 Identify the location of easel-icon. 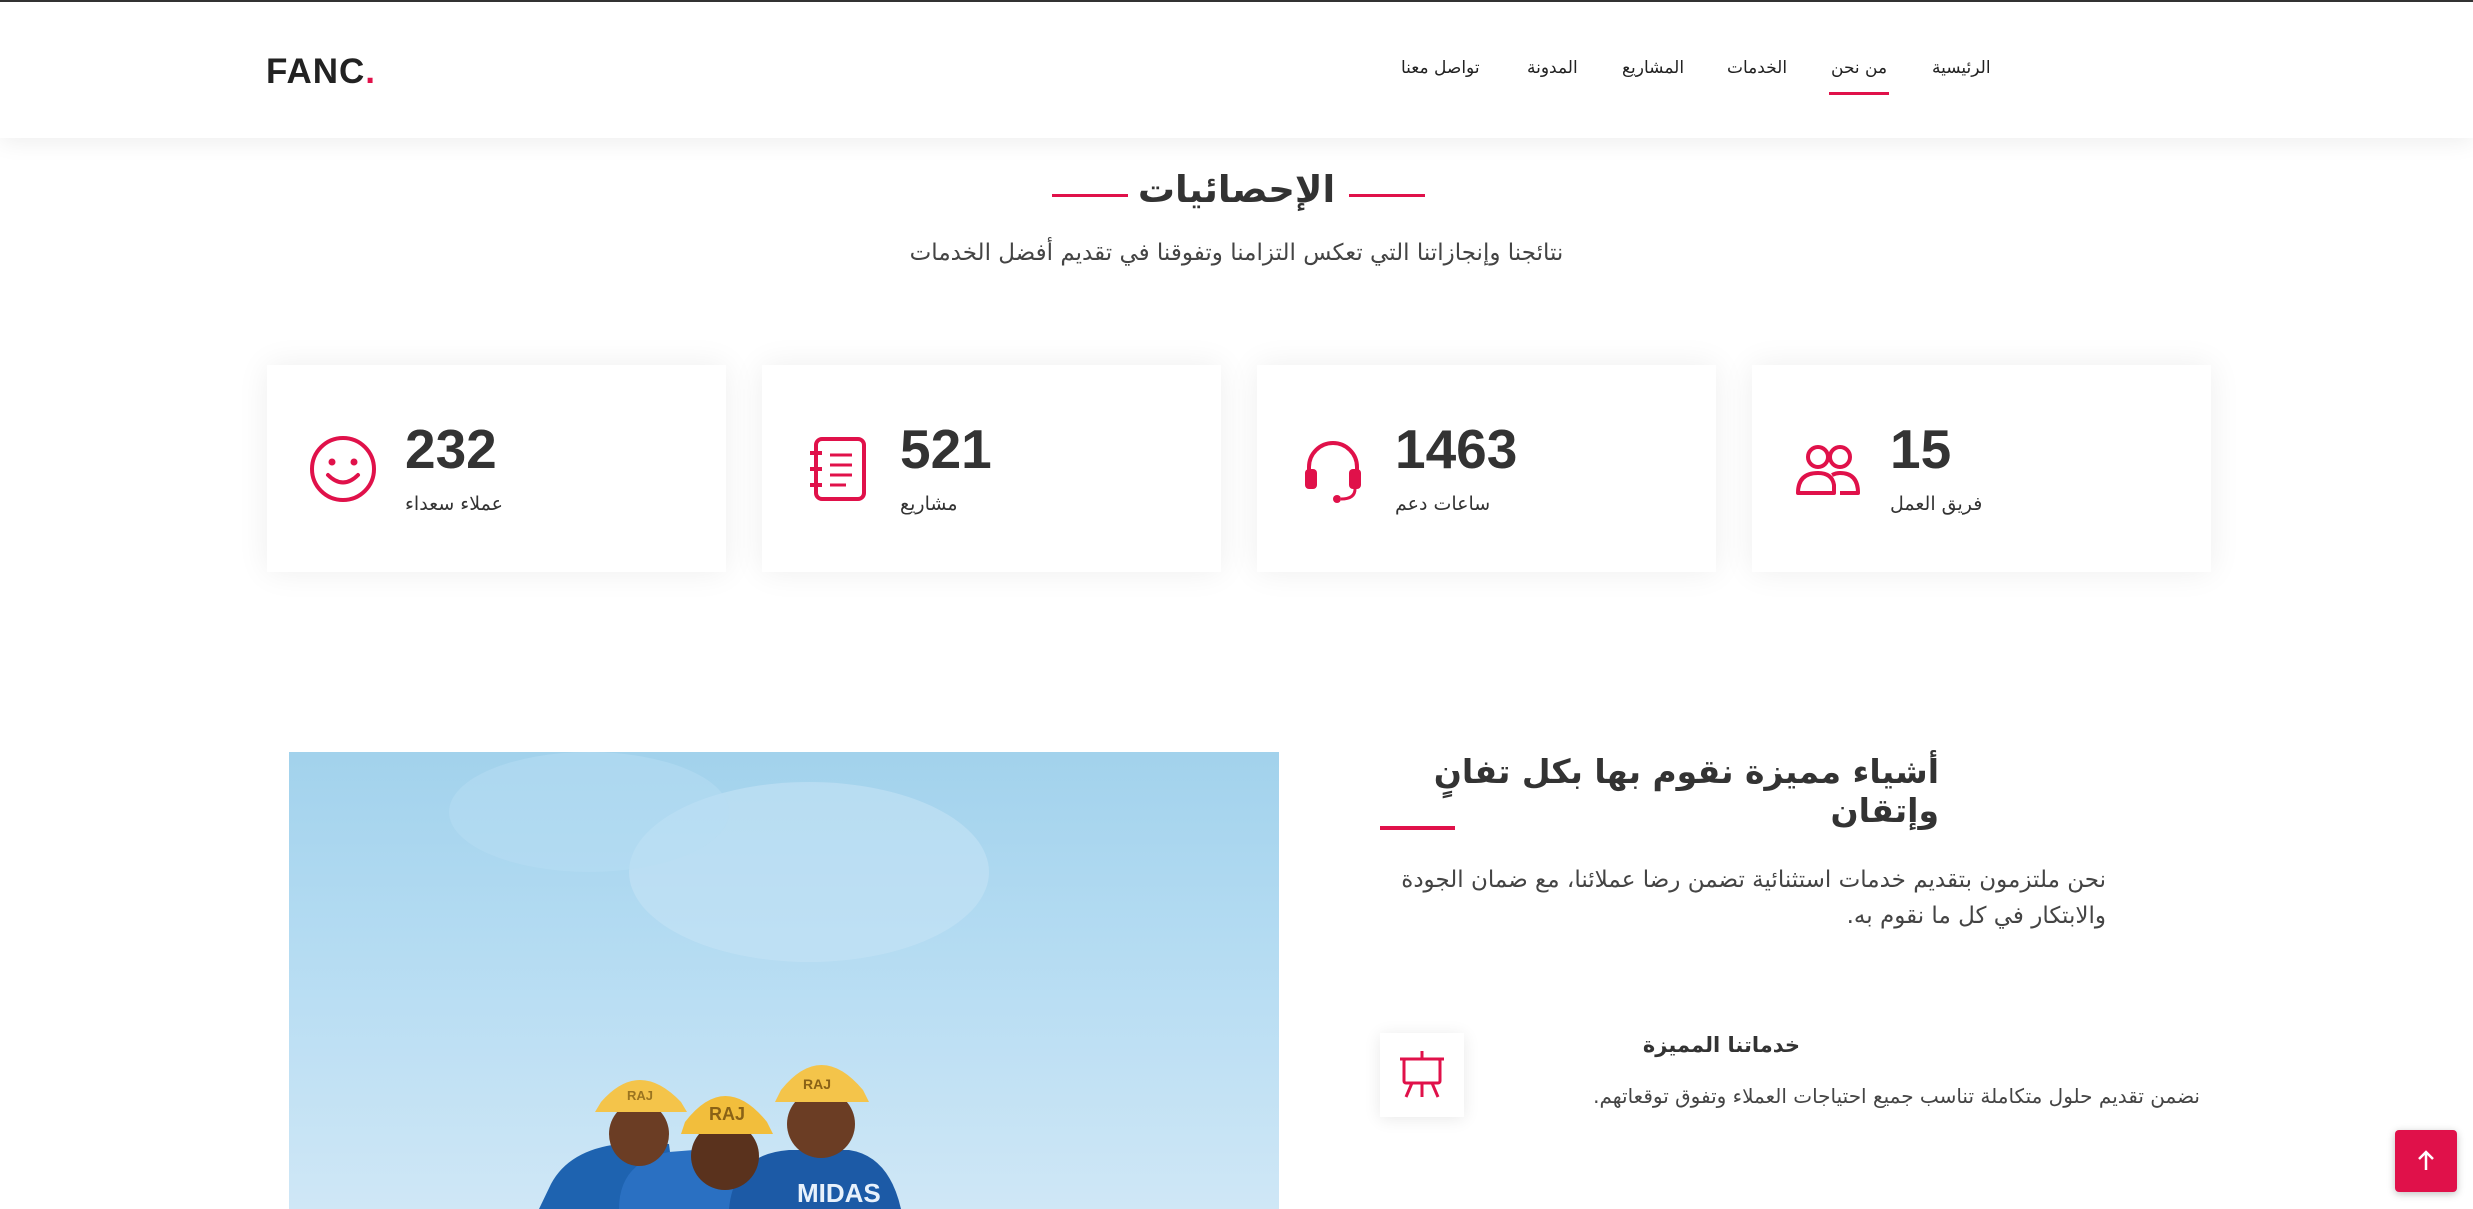
(1422, 1074).